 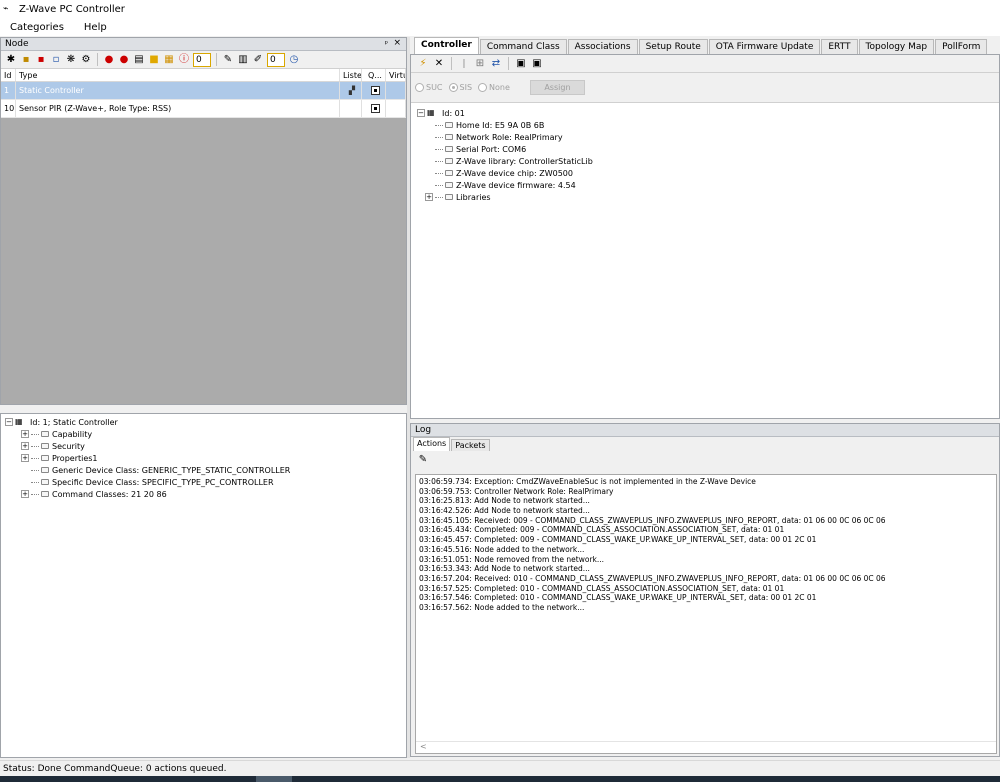 What do you see at coordinates (139, 60) in the screenshot?
I see `document-icon: ▤` at bounding box center [139, 60].